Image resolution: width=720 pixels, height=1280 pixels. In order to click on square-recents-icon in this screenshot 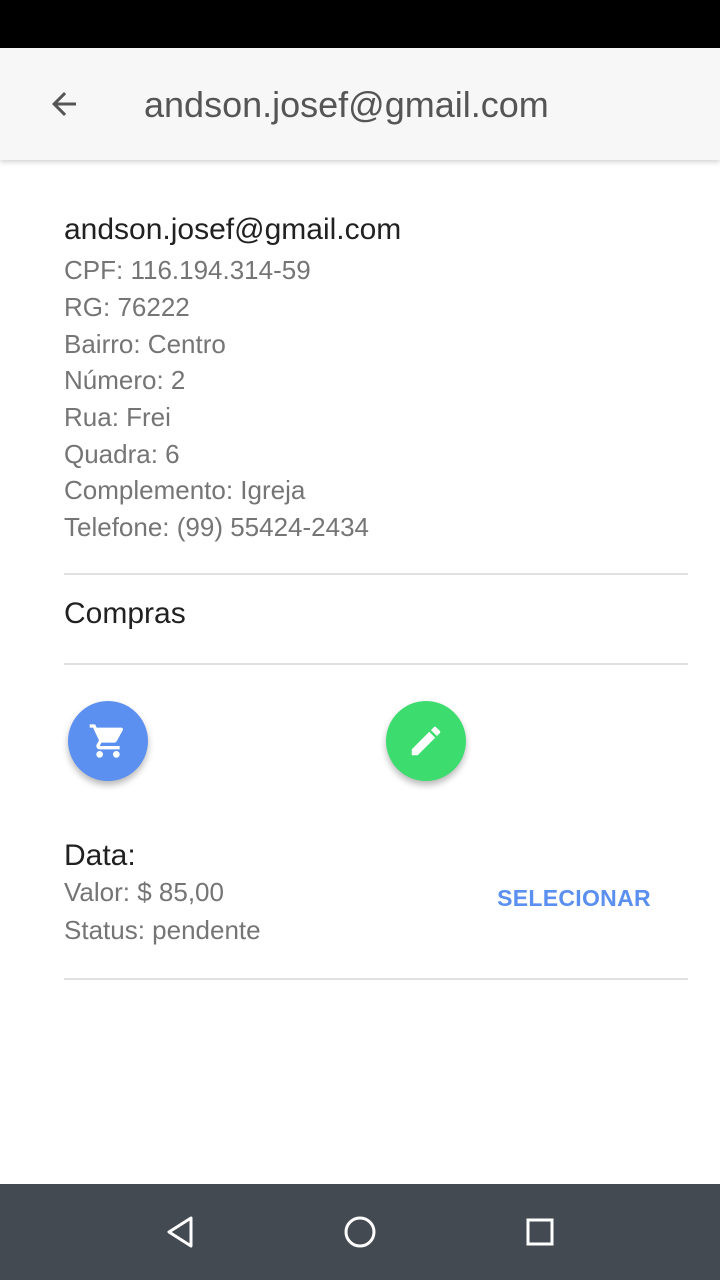, I will do `click(540, 1232)`.